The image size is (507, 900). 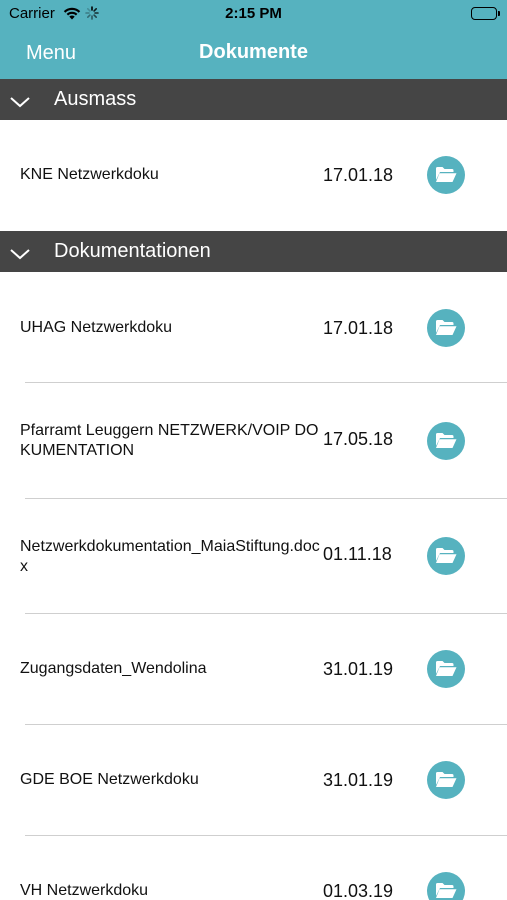 I want to click on menu-button: Menu, so click(x=51, y=53).